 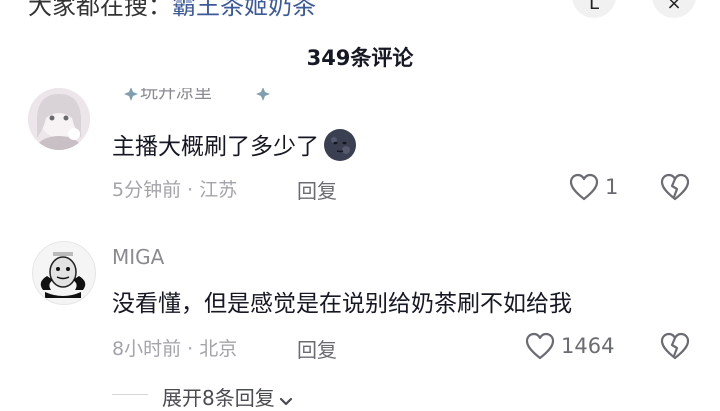 I want to click on moon-face-emoji-icon, so click(x=340, y=145).